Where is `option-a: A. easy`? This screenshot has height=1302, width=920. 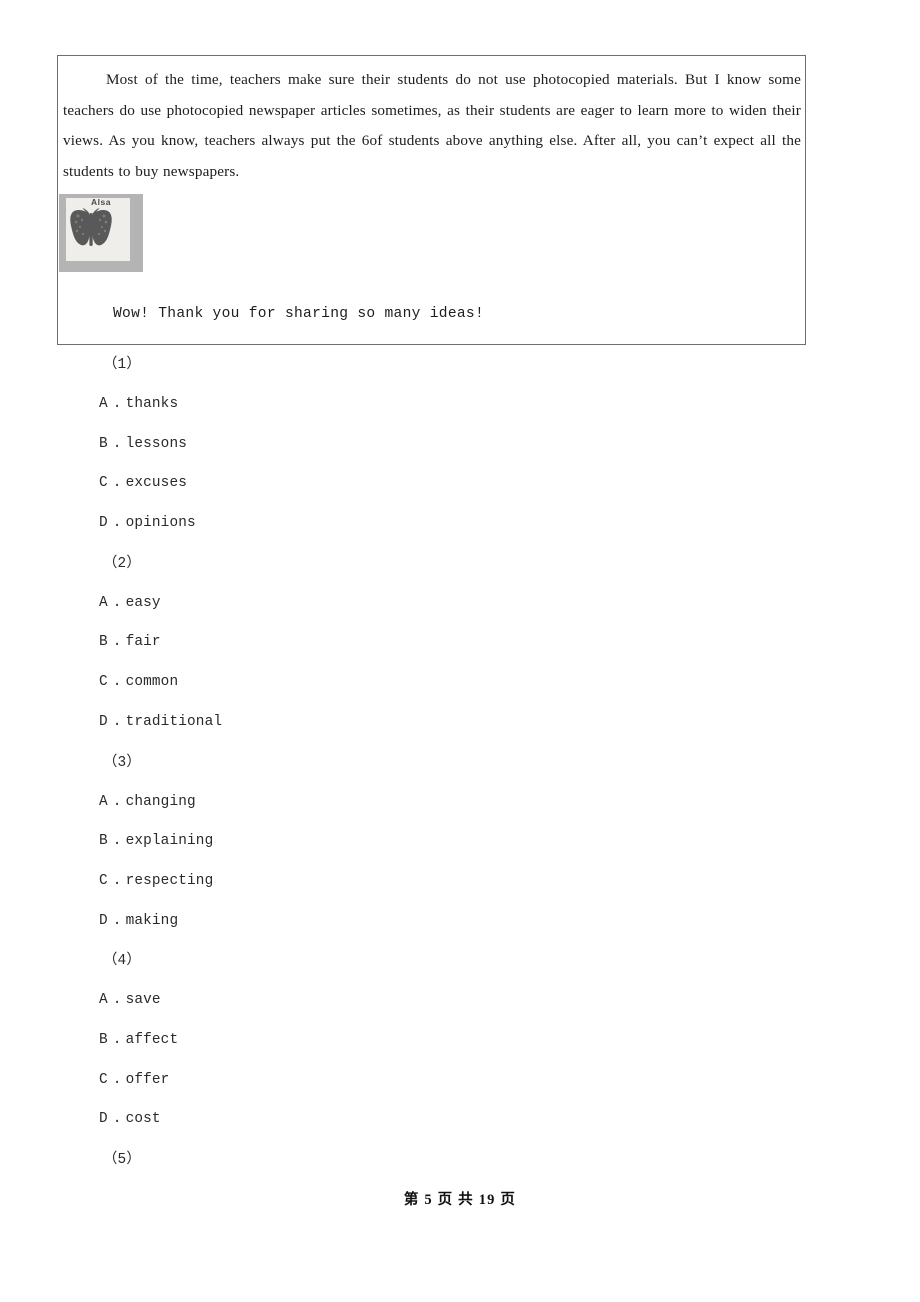 option-a: A. easy is located at coordinates (460, 604).